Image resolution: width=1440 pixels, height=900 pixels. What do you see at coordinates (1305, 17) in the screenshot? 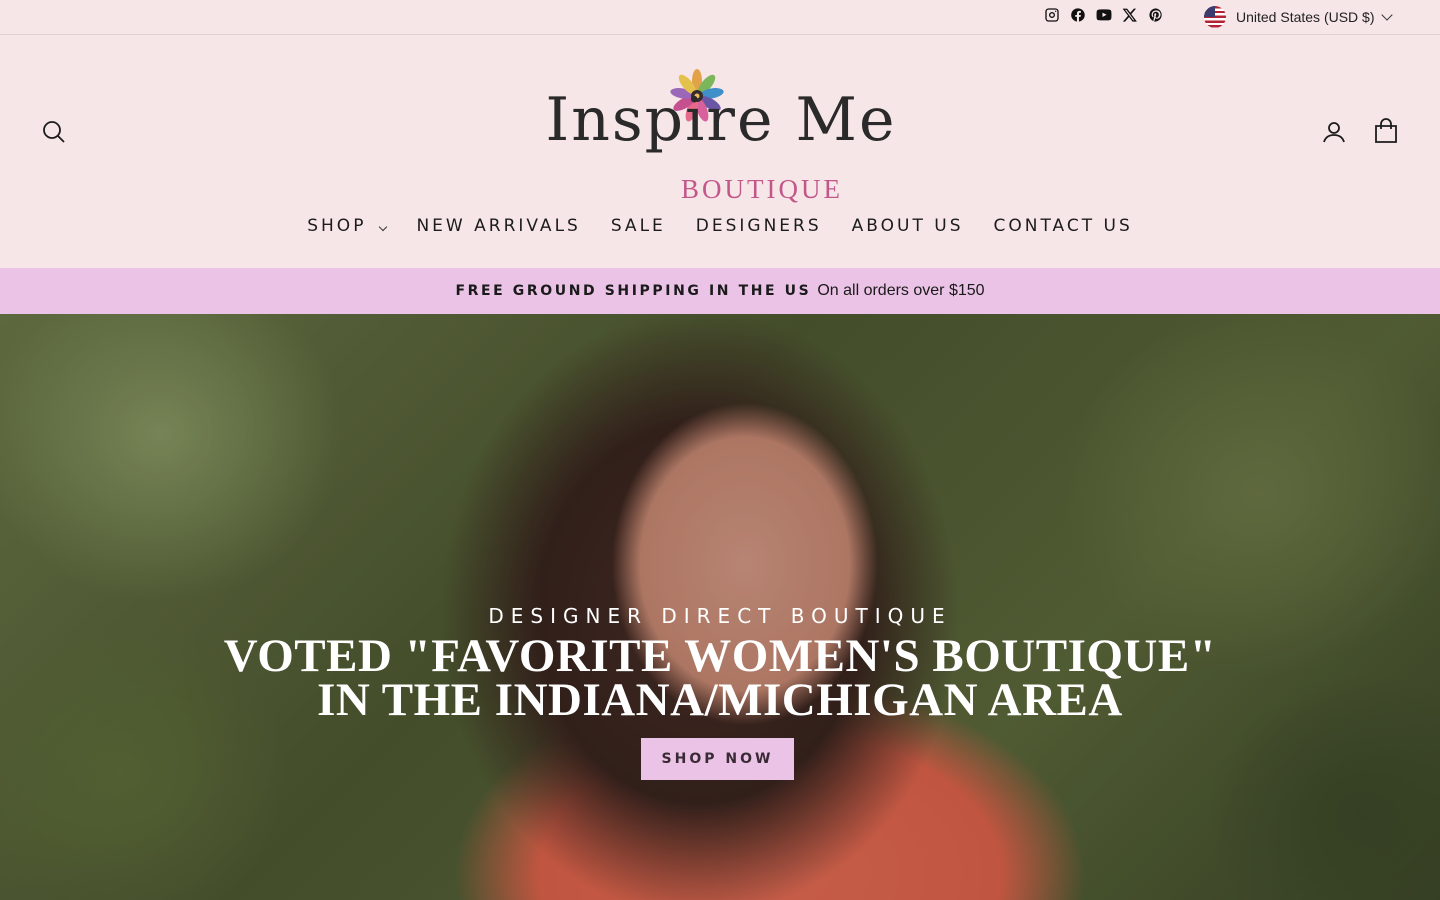
I see `currency-label: United States (USD $)` at bounding box center [1305, 17].